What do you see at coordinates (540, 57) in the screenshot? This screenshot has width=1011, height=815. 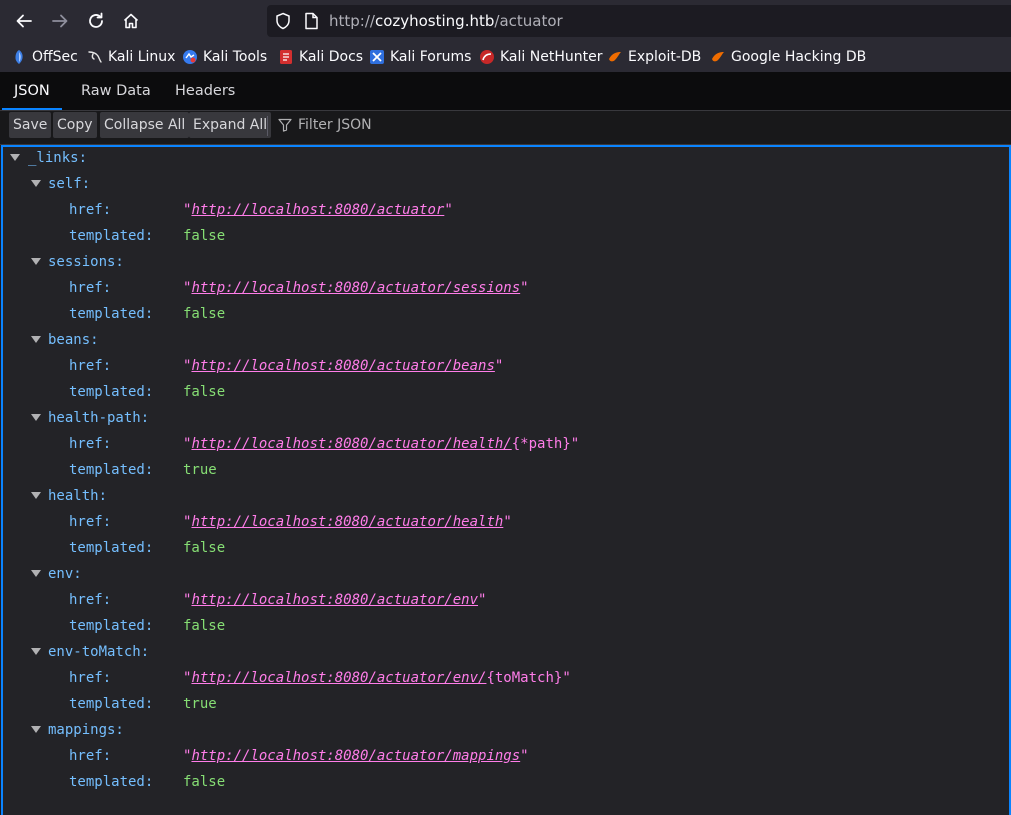 I see `bookmark-kali-nethunter: Kali NetHunter` at bounding box center [540, 57].